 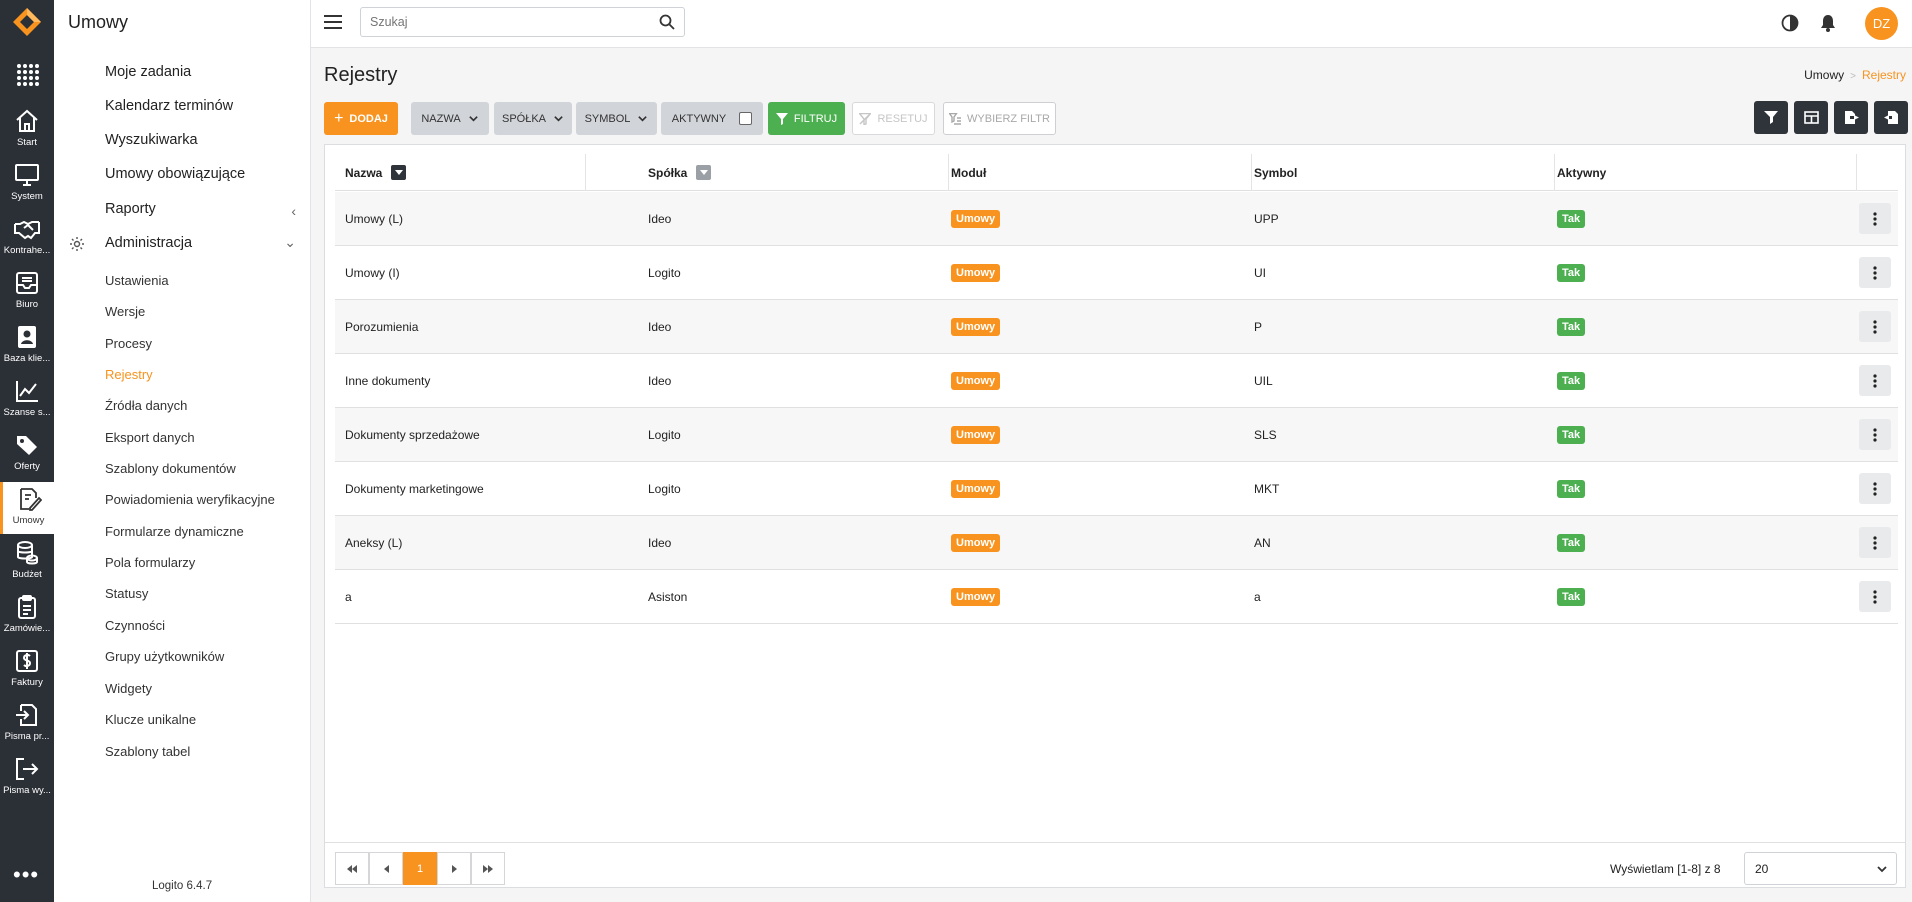 I want to click on submenu-szablony-tabel: Szablony tabel, so click(x=147, y=751).